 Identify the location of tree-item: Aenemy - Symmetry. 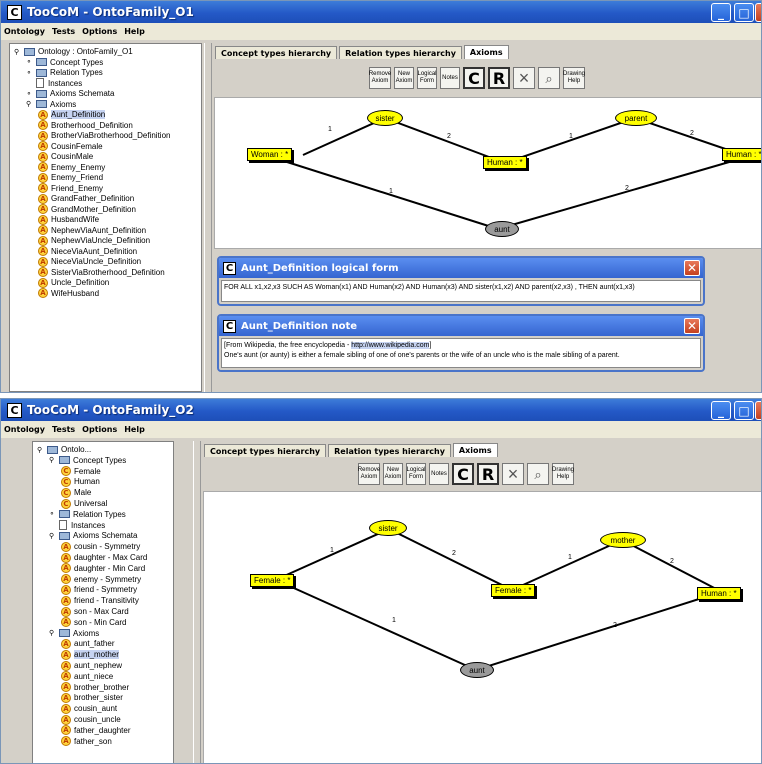
(101, 579).